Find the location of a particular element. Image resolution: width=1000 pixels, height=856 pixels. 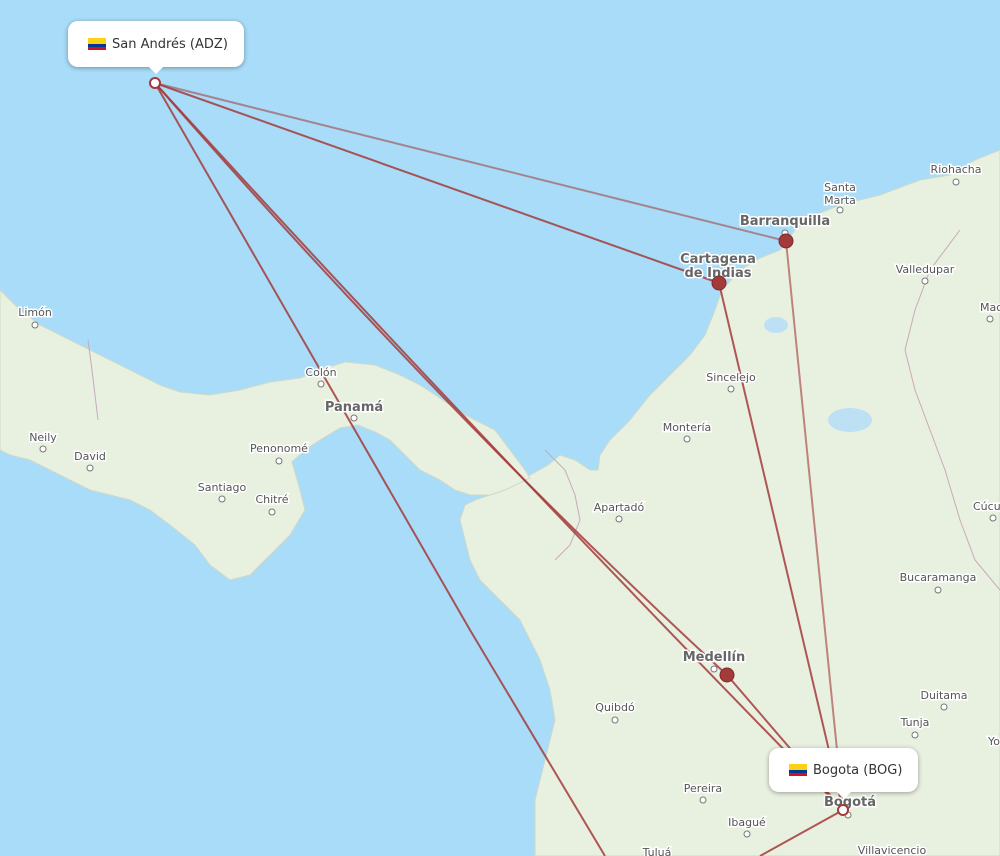

destination-callout: Bogota (BOG) is located at coordinates (843, 773).